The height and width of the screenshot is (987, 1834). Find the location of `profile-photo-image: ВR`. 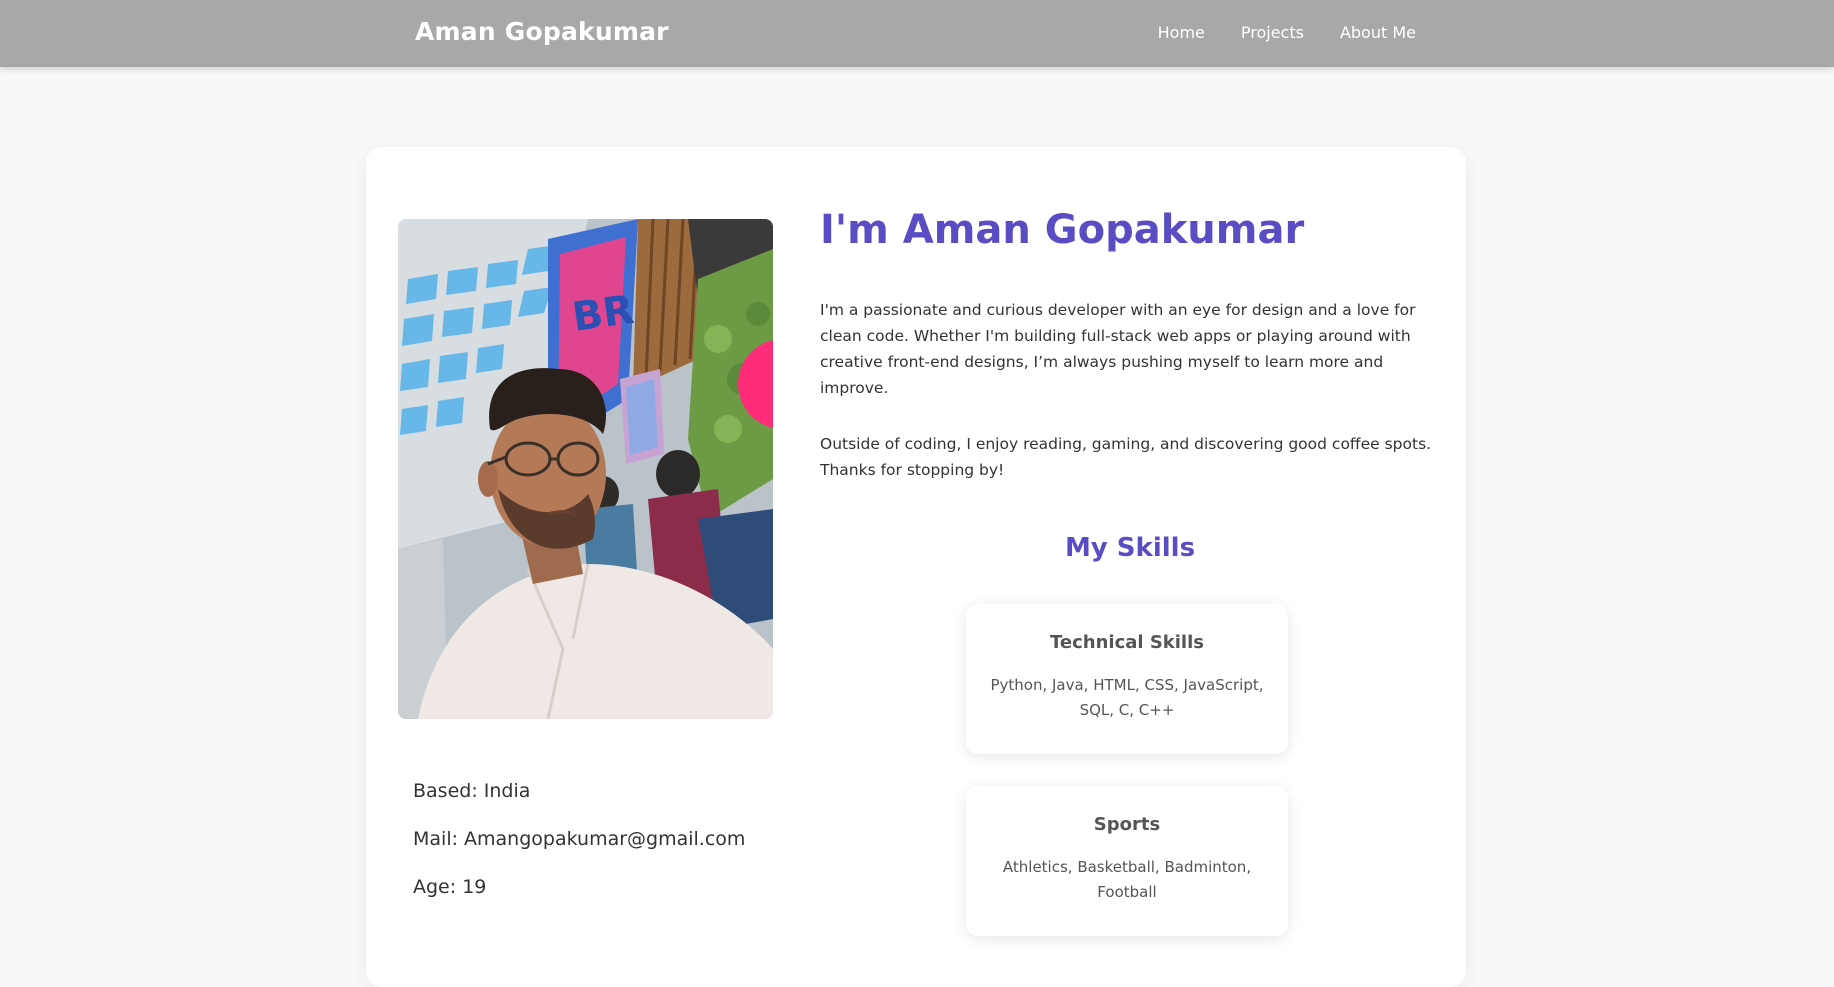

profile-photo-image: ВR is located at coordinates (585, 469).